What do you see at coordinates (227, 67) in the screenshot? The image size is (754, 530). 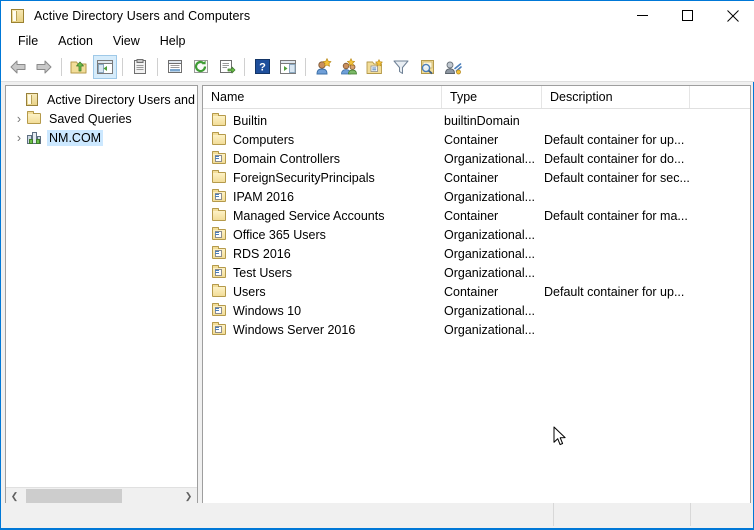 I see `export-list-icon` at bounding box center [227, 67].